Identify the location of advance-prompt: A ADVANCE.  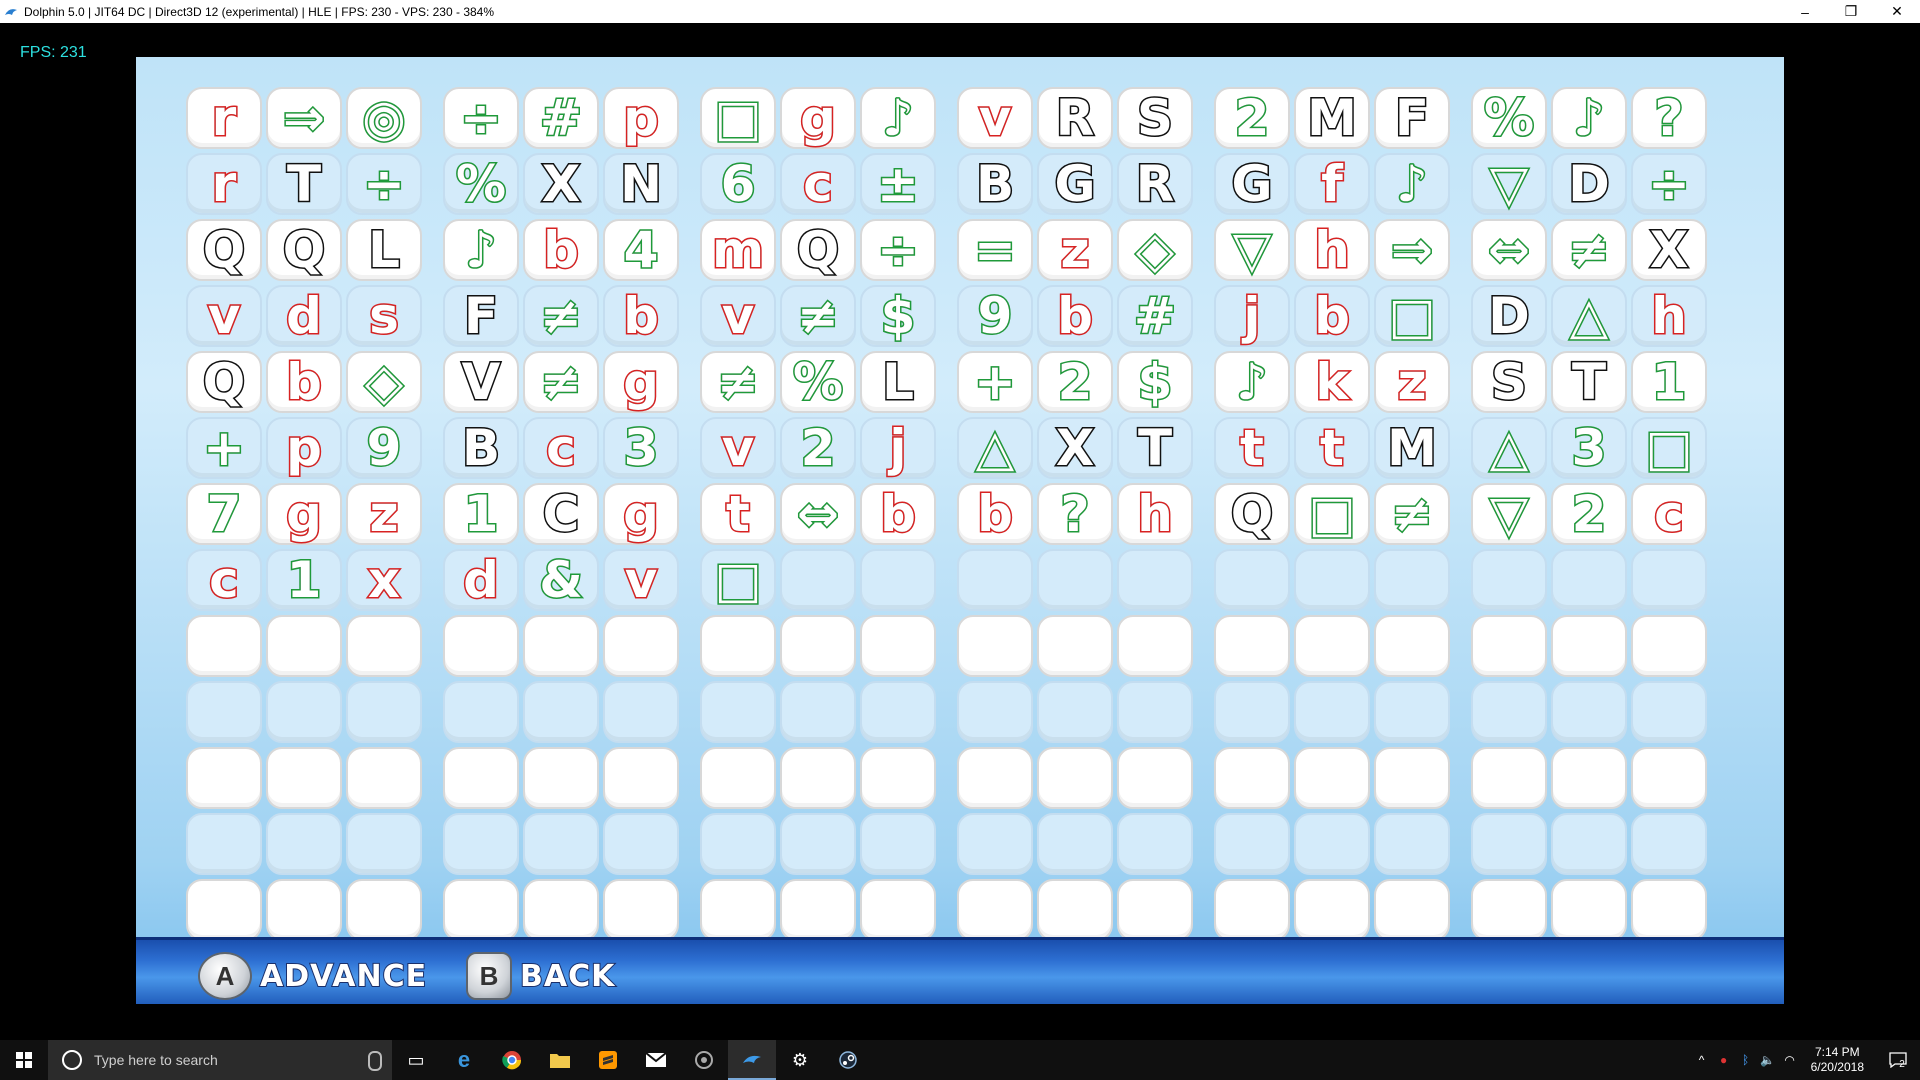
(312, 976).